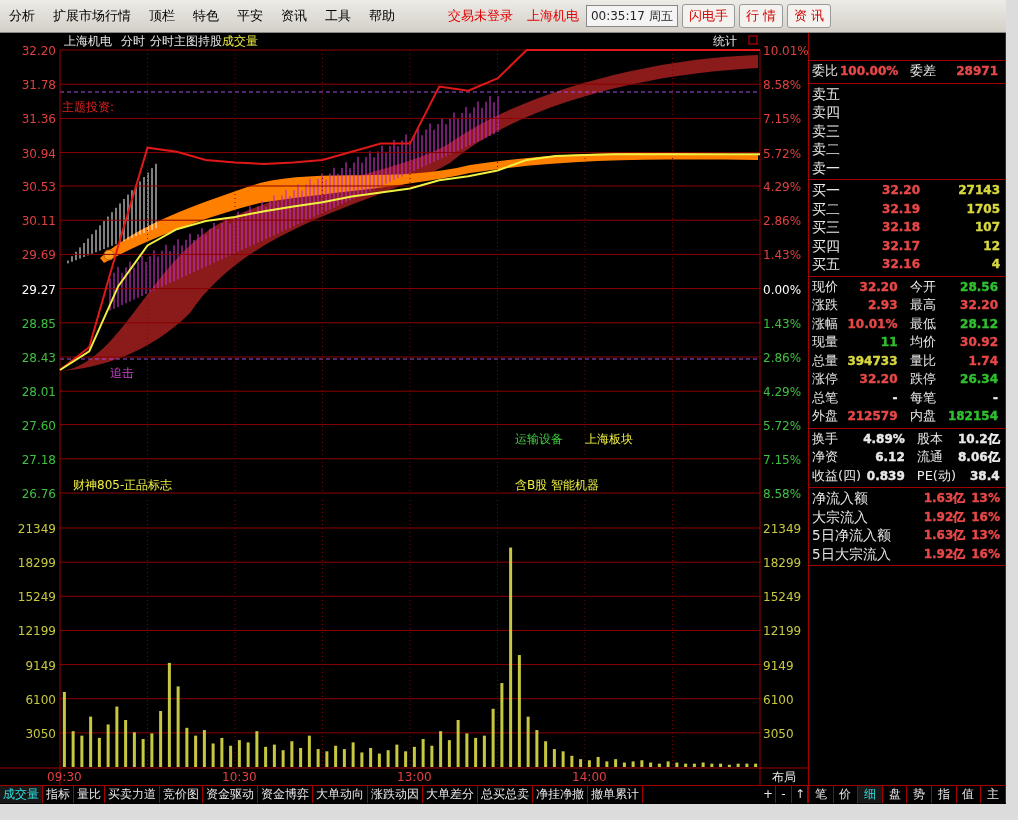 The width and height of the screenshot is (1018, 820). I want to click on quote-label: 内盘, so click(922, 416).